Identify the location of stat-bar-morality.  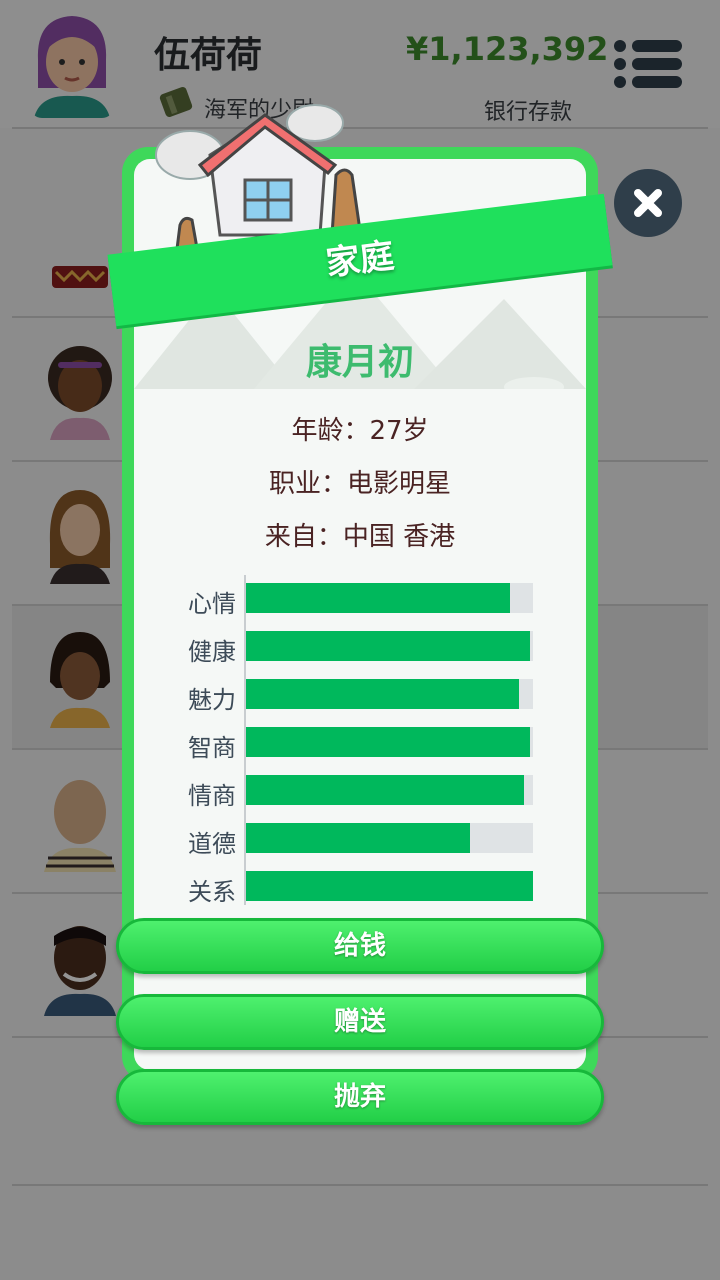
(389, 838).